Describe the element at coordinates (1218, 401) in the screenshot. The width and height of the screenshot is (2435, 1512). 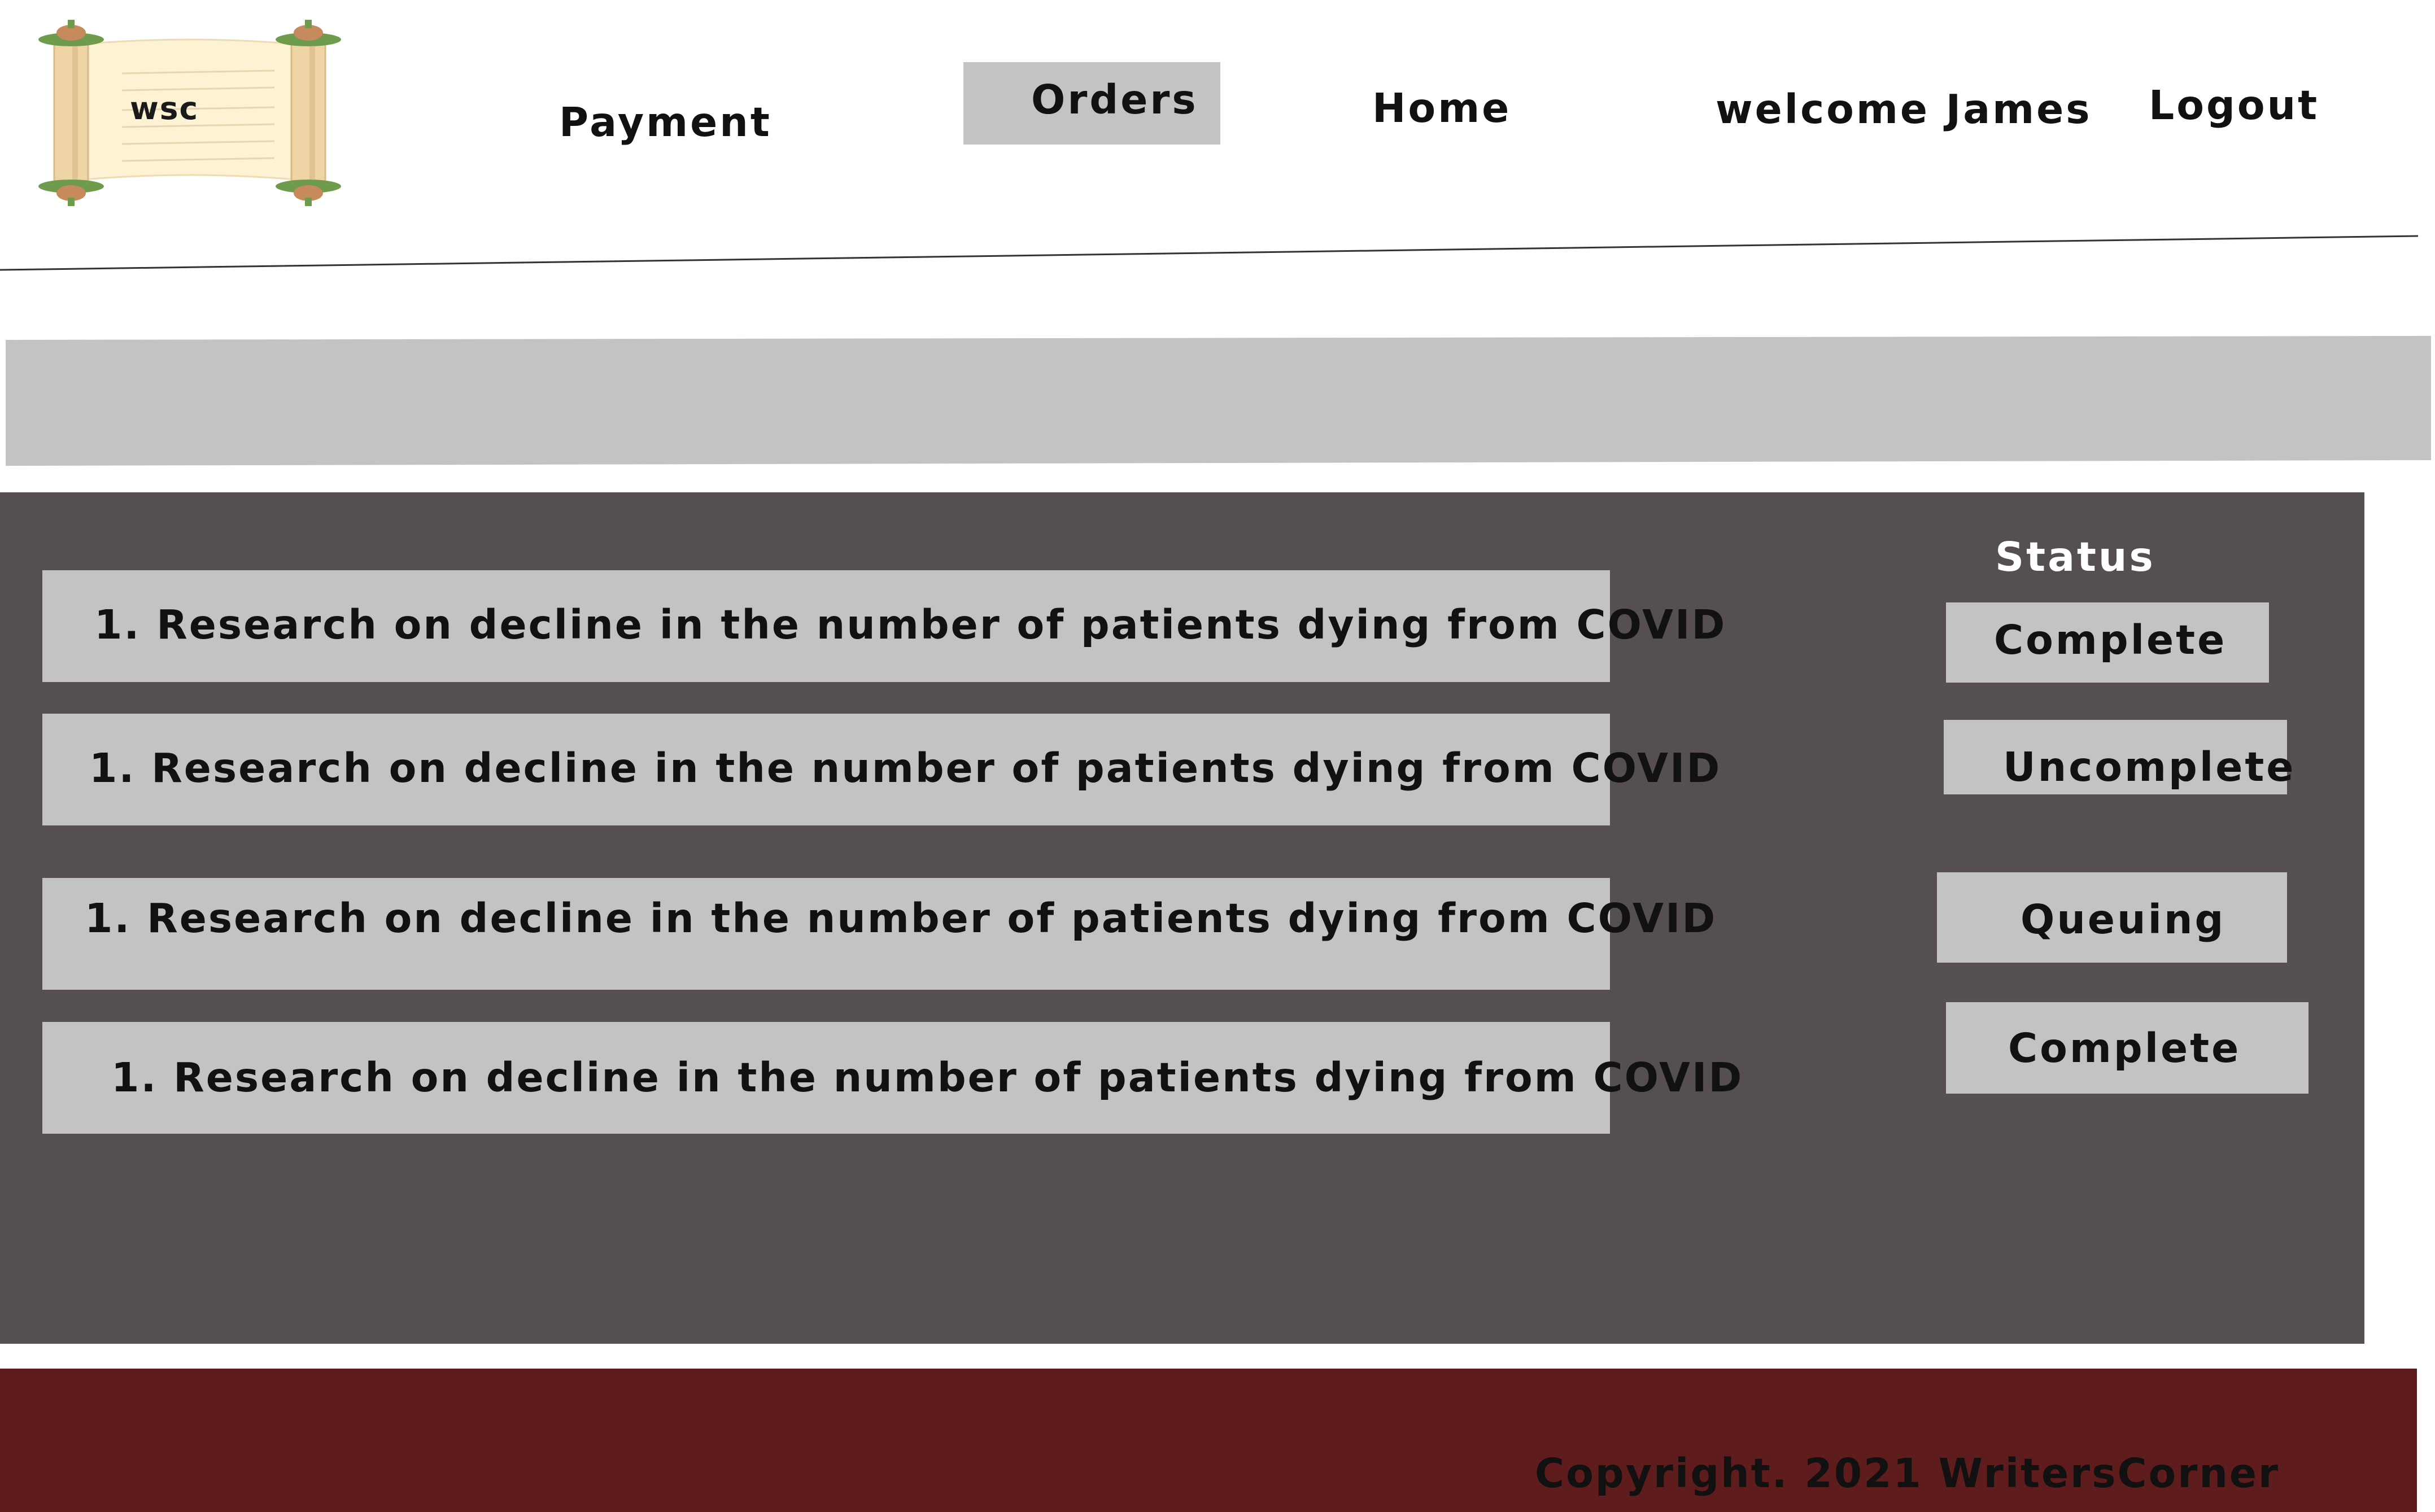
I see `banner` at that location.